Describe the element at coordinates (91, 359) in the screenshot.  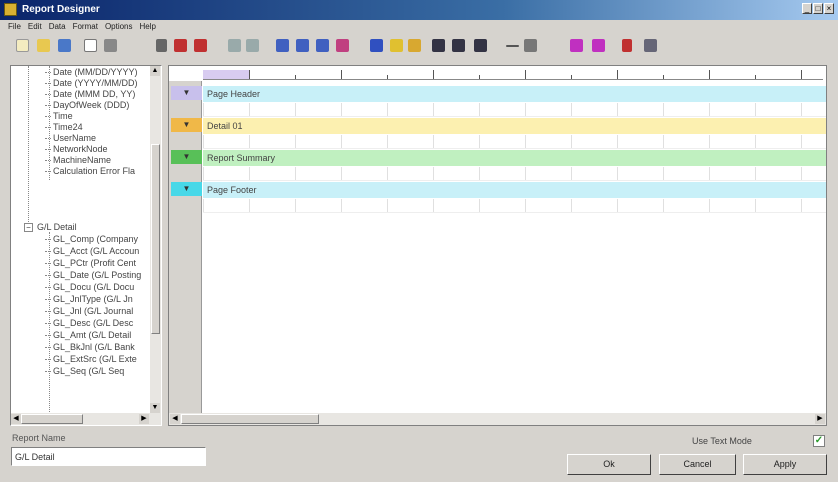
I see `tree-item-gl-extsrc: GL_ExtSrc (G/L Exte` at that location.